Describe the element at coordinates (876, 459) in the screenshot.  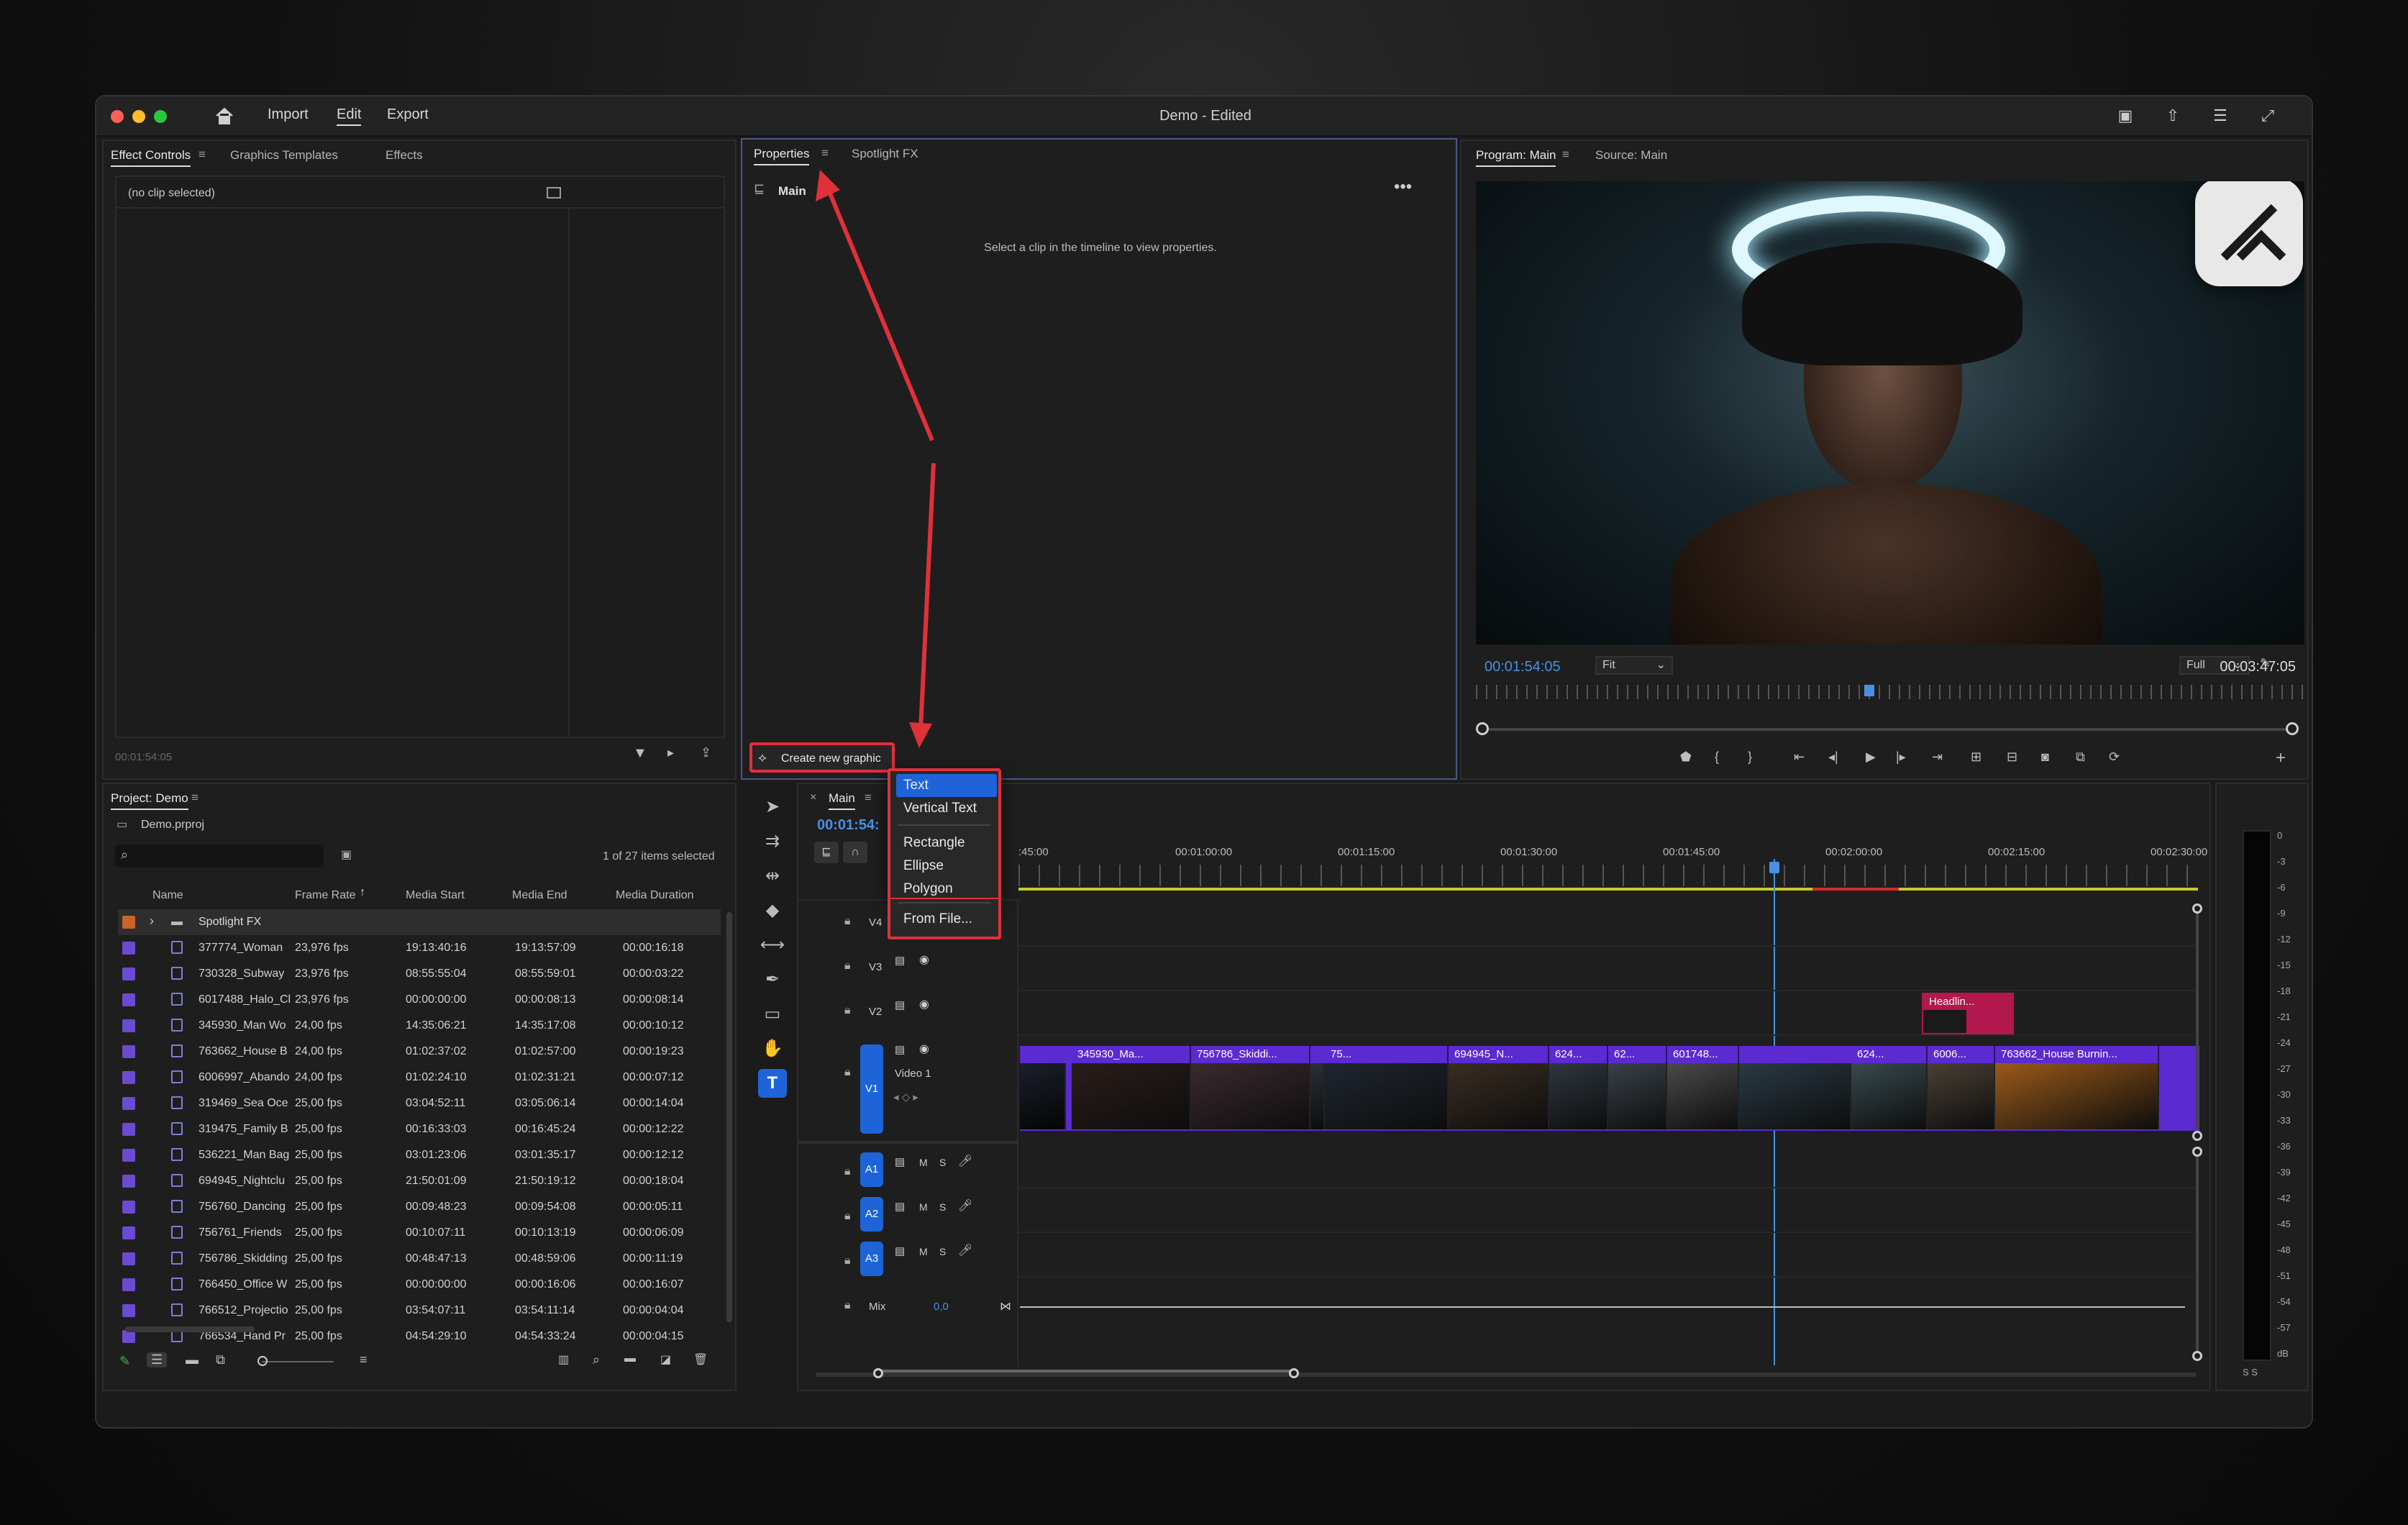
I see `annotation-arrows` at that location.